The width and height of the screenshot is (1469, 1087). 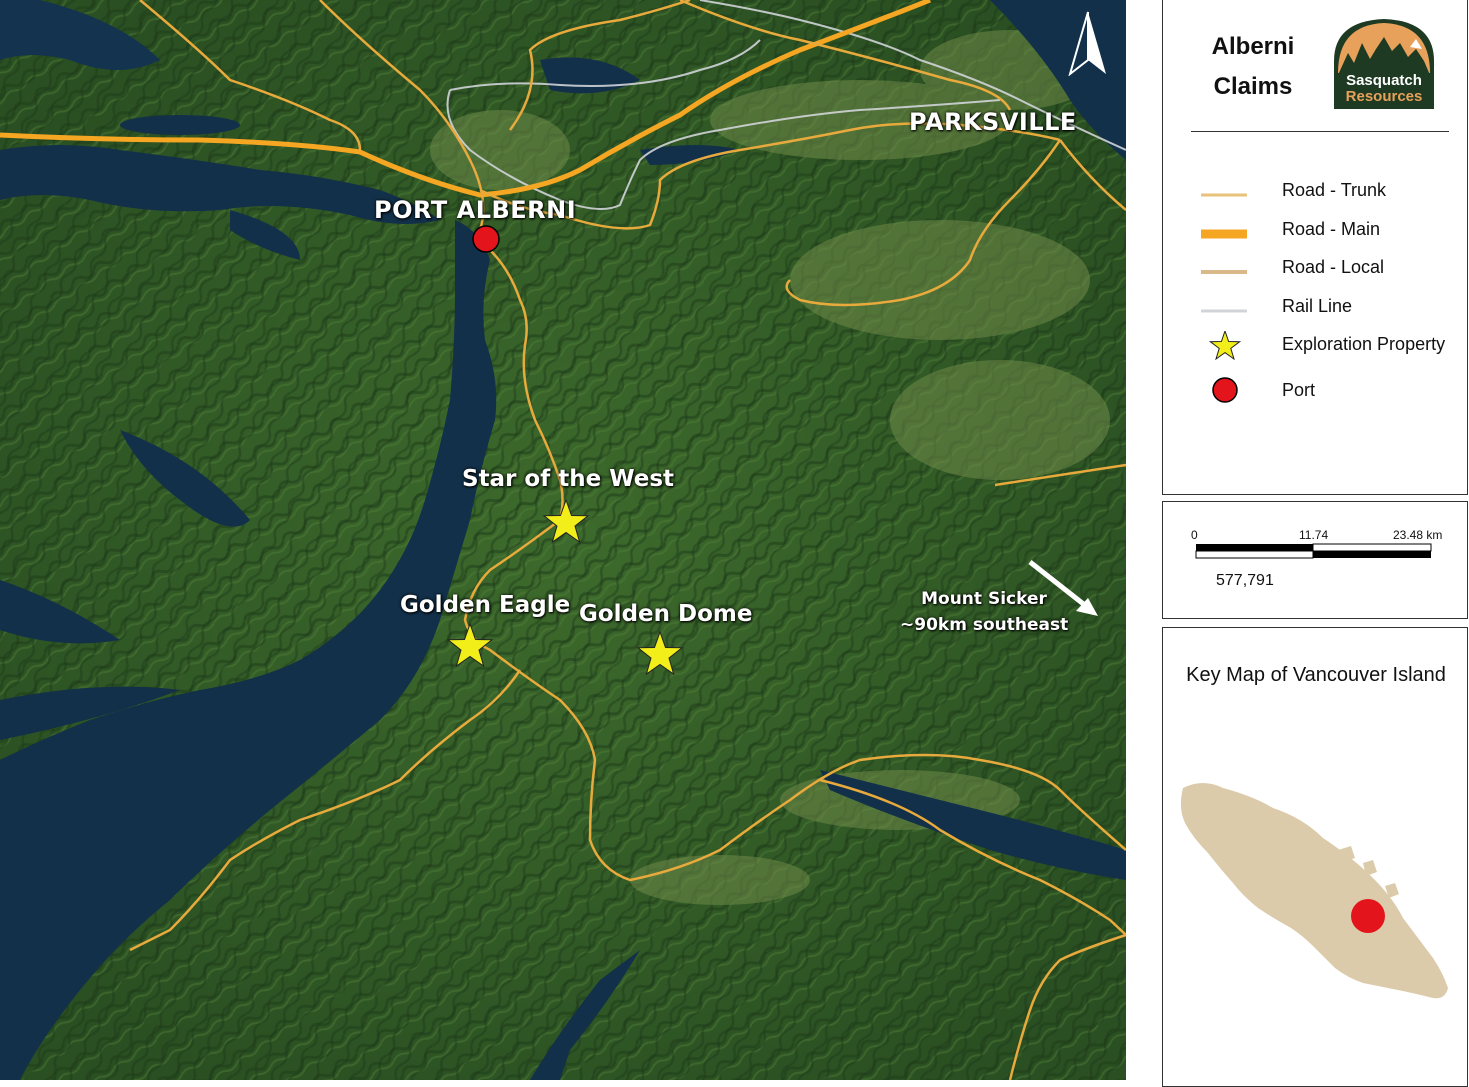 I want to click on legend-divider, so click(x=1320, y=131).